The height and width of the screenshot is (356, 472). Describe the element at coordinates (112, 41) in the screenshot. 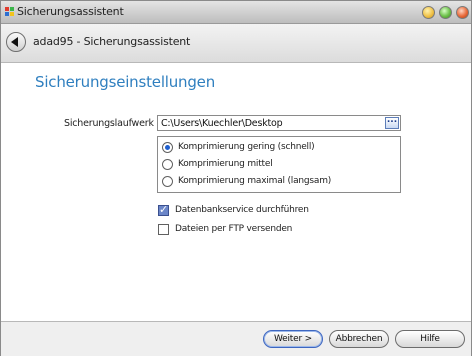

I see `nav-title: adad95 - Sicherungsassistent` at that location.